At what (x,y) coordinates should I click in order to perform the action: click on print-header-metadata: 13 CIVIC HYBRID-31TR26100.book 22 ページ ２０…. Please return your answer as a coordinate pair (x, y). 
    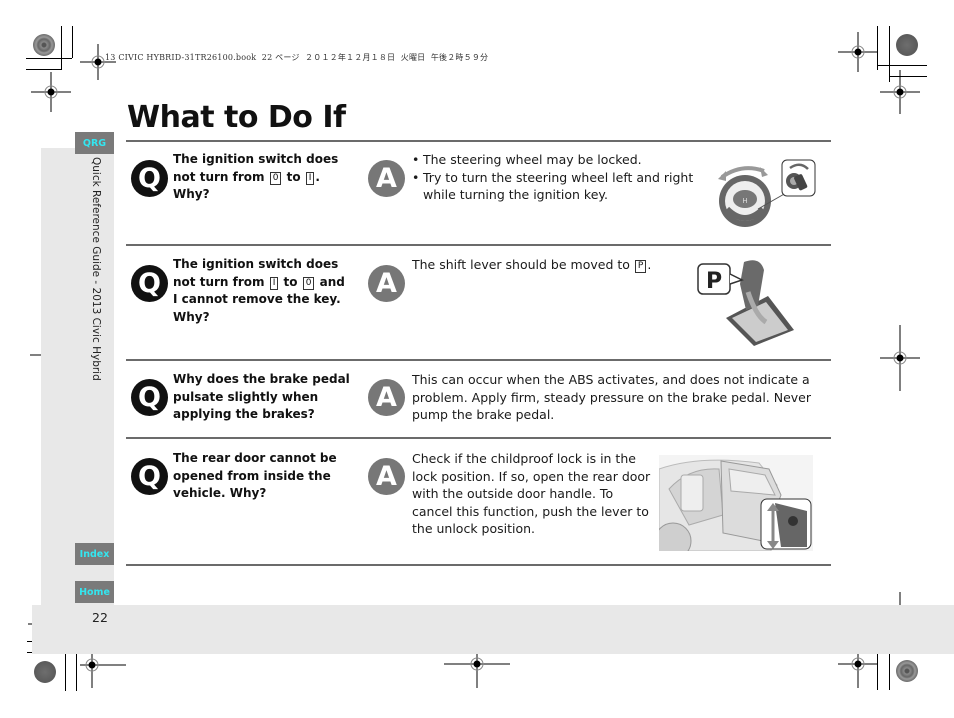
    Looking at the image, I should click on (297, 57).